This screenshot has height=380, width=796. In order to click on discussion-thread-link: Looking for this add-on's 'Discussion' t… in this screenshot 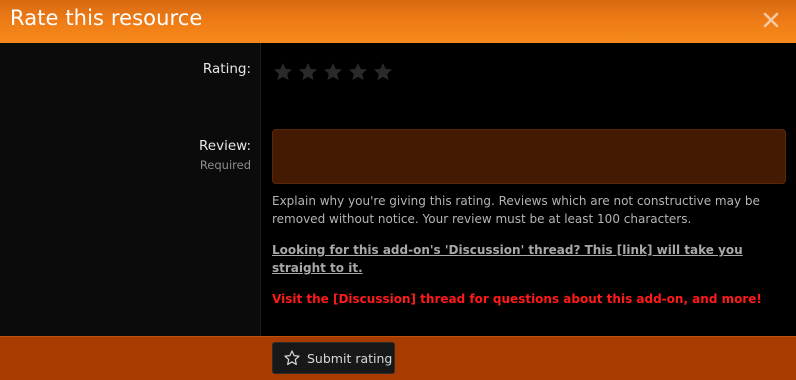, I will do `click(530, 259)`.